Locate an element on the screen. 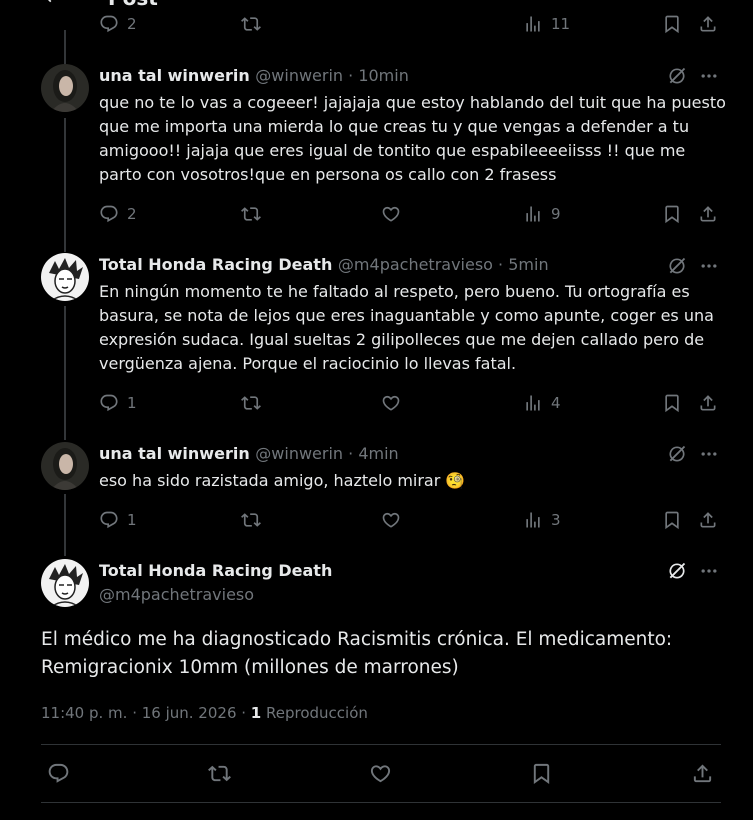  views-button: 3 is located at coordinates (542, 520).